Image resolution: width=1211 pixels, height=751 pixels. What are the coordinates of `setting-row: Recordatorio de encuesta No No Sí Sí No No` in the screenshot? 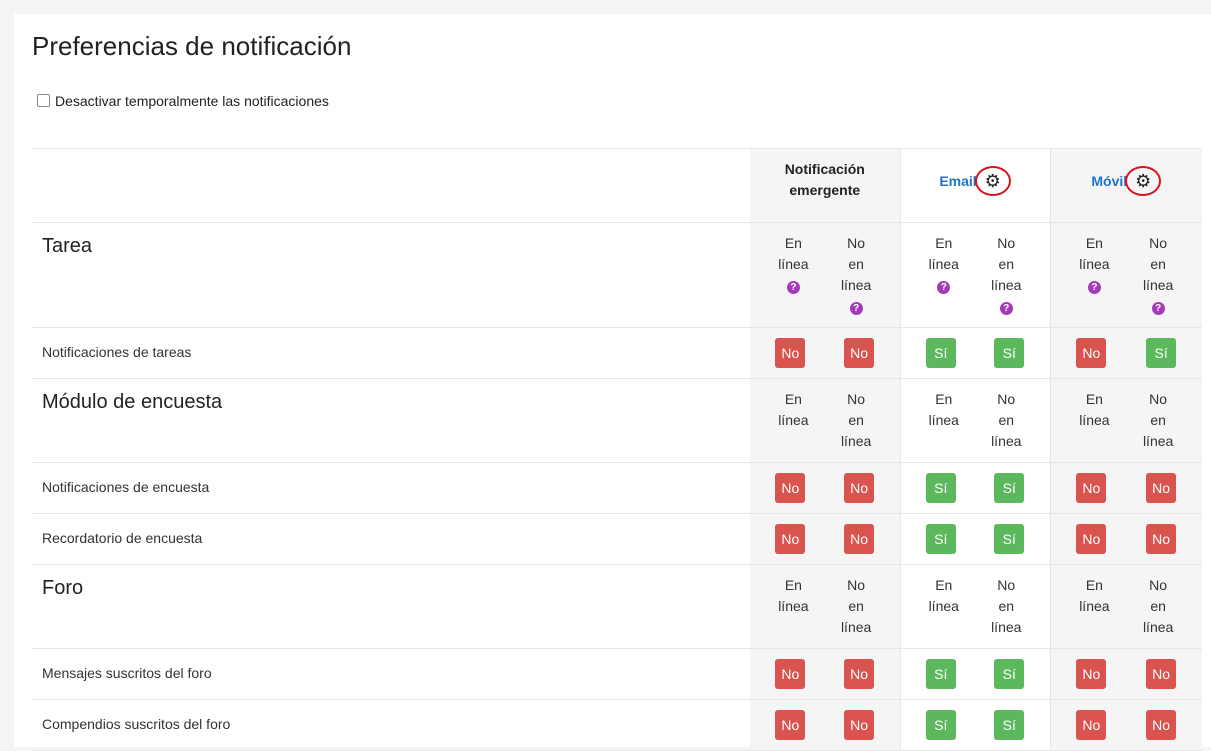 It's located at (617, 539).